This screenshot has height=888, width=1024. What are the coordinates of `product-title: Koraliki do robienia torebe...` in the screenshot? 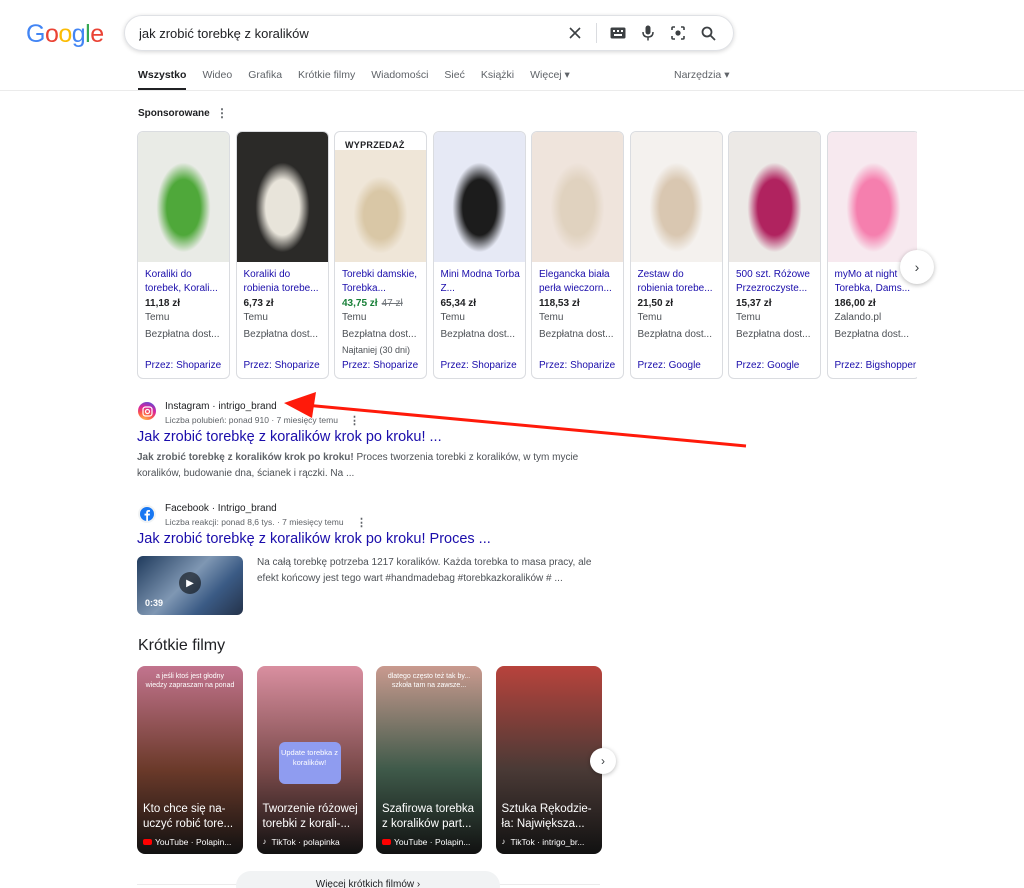 It's located at (285, 282).